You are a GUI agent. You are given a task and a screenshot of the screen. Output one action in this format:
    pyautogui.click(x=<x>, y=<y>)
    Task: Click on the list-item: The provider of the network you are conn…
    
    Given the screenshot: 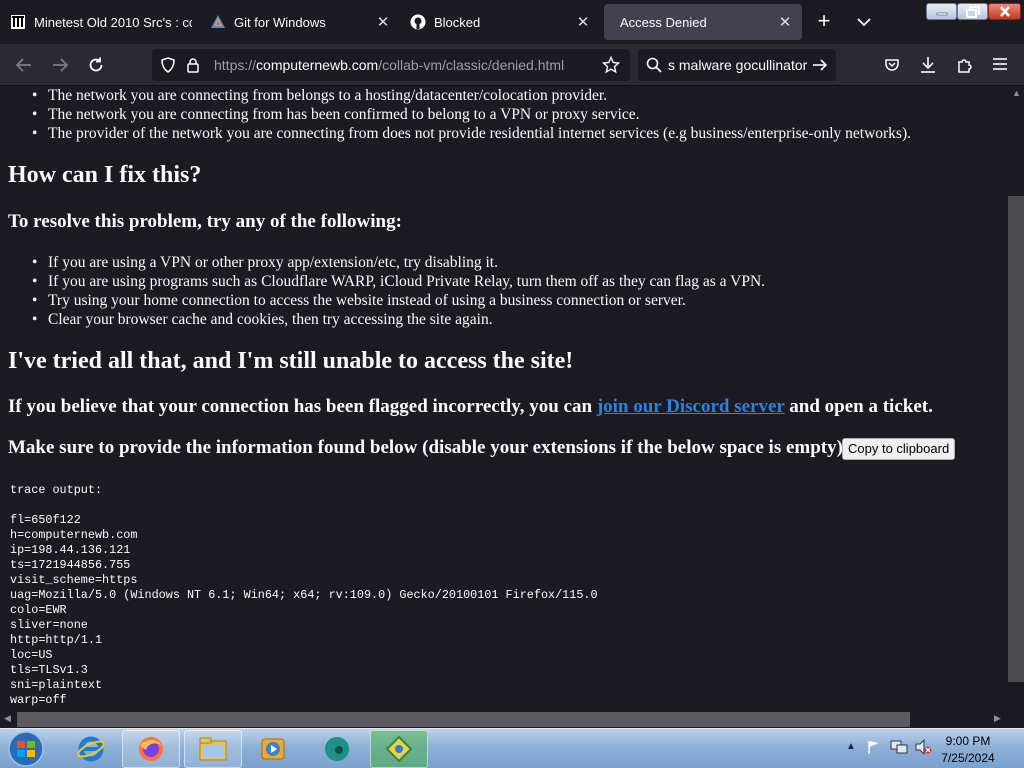 What is the action you would take?
    pyautogui.click(x=471, y=133)
    